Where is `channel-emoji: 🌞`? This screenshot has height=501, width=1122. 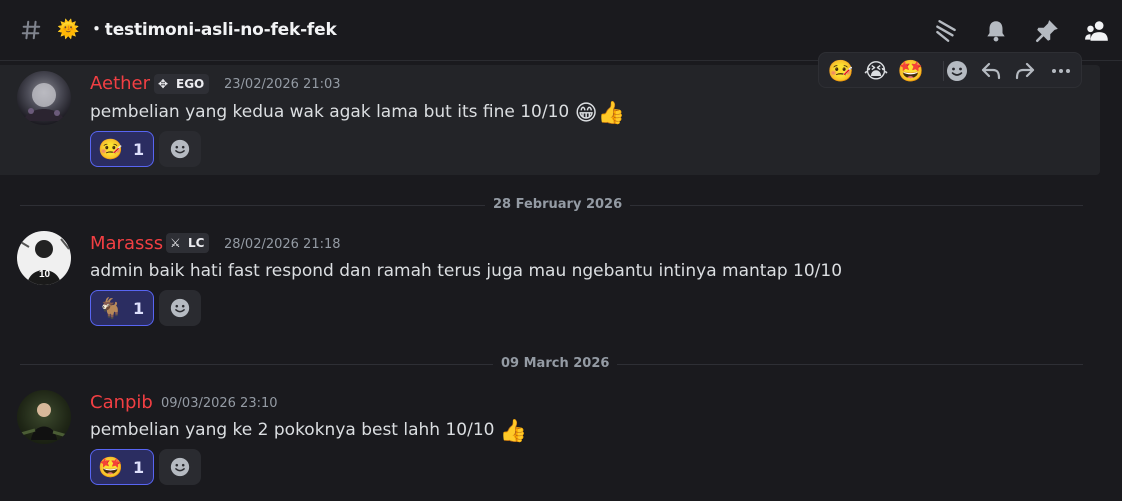 channel-emoji: 🌞 is located at coordinates (68, 29).